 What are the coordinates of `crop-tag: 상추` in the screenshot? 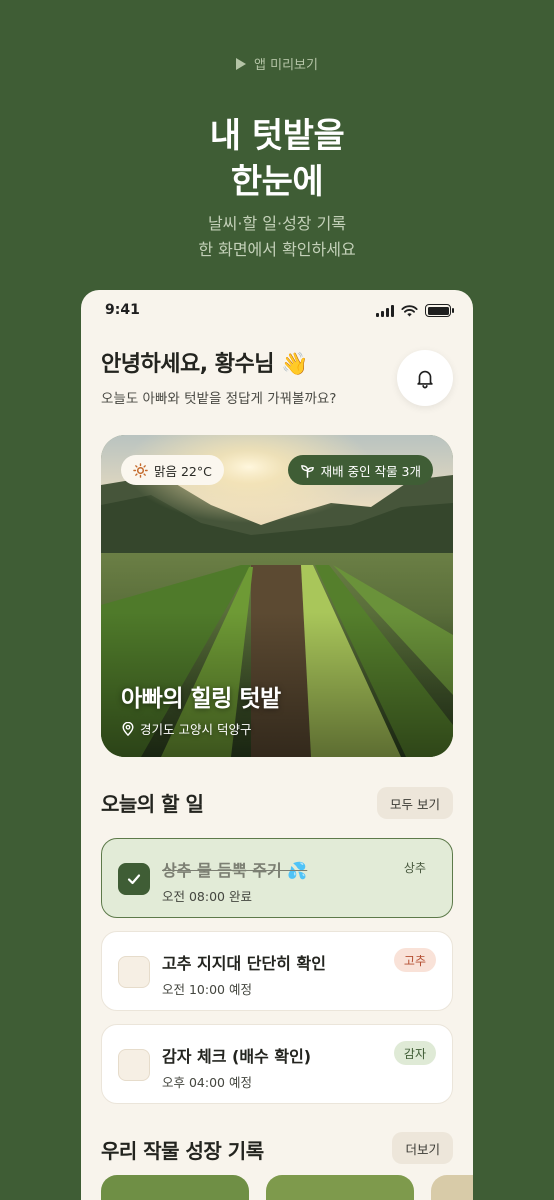 It's located at (414, 867).